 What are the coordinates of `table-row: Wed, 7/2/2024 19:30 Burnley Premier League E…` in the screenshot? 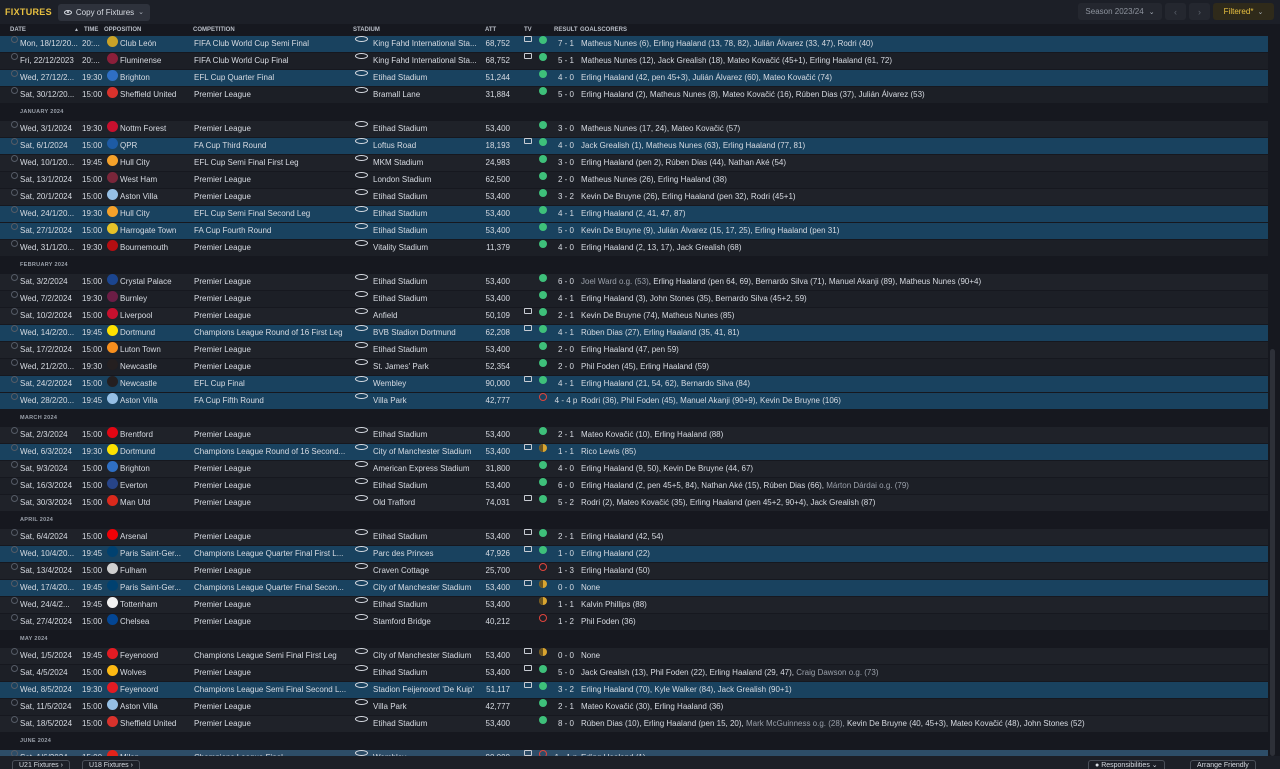 It's located at (634, 299).